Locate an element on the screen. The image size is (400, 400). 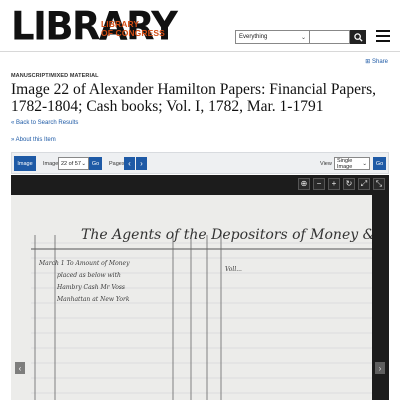
view-mode-select: Single Image ⌄ is located at coordinates (352, 163).